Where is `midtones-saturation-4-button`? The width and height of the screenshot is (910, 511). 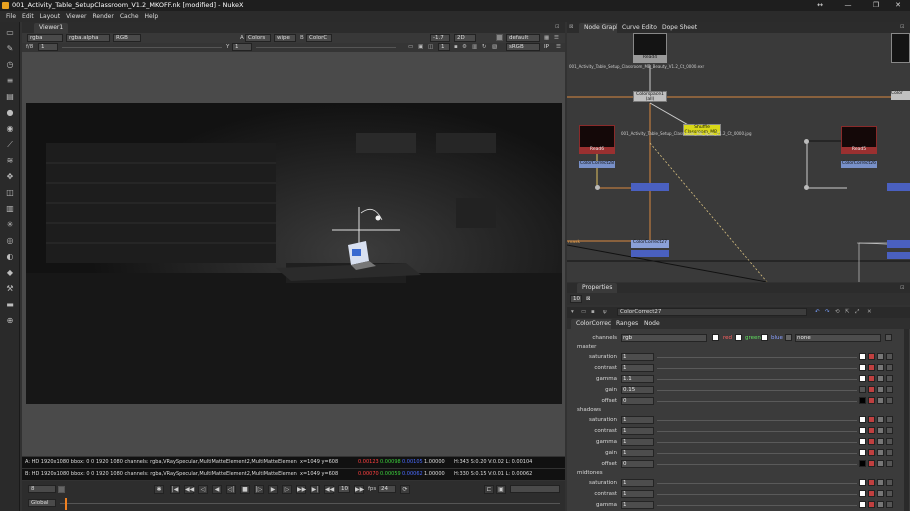
midtones-saturation-4-button is located at coordinates (880, 482).